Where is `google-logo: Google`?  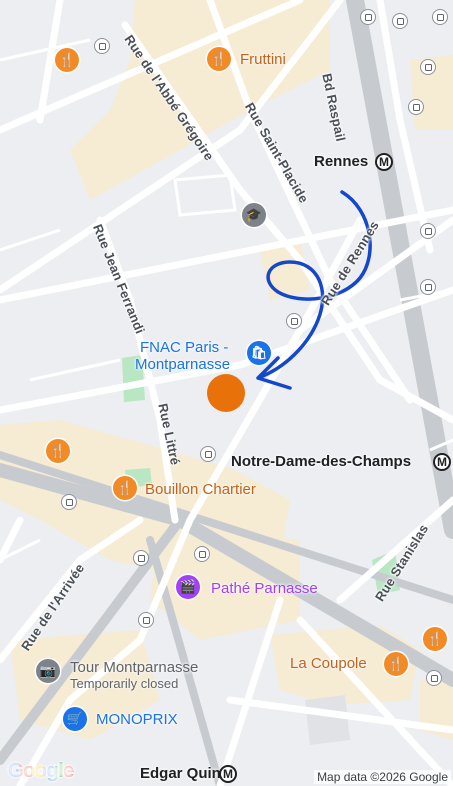
google-logo: Google is located at coordinates (41, 771).